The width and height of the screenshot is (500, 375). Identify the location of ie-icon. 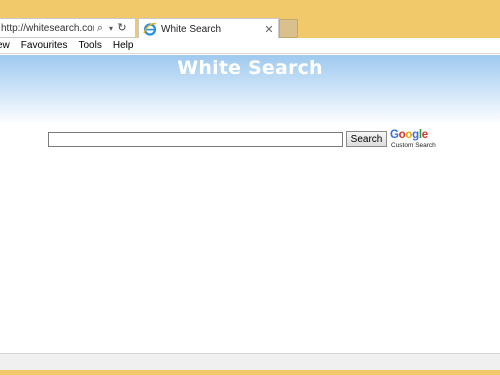
(150, 29).